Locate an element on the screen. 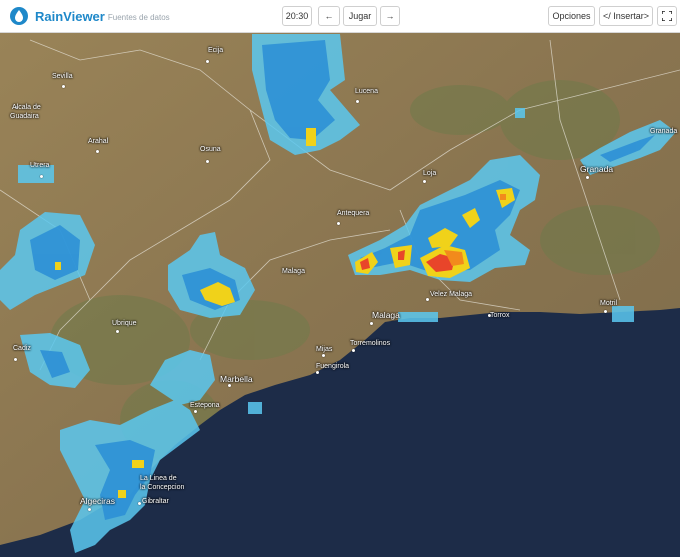  place-estepona: Estepona is located at coordinates (205, 405).